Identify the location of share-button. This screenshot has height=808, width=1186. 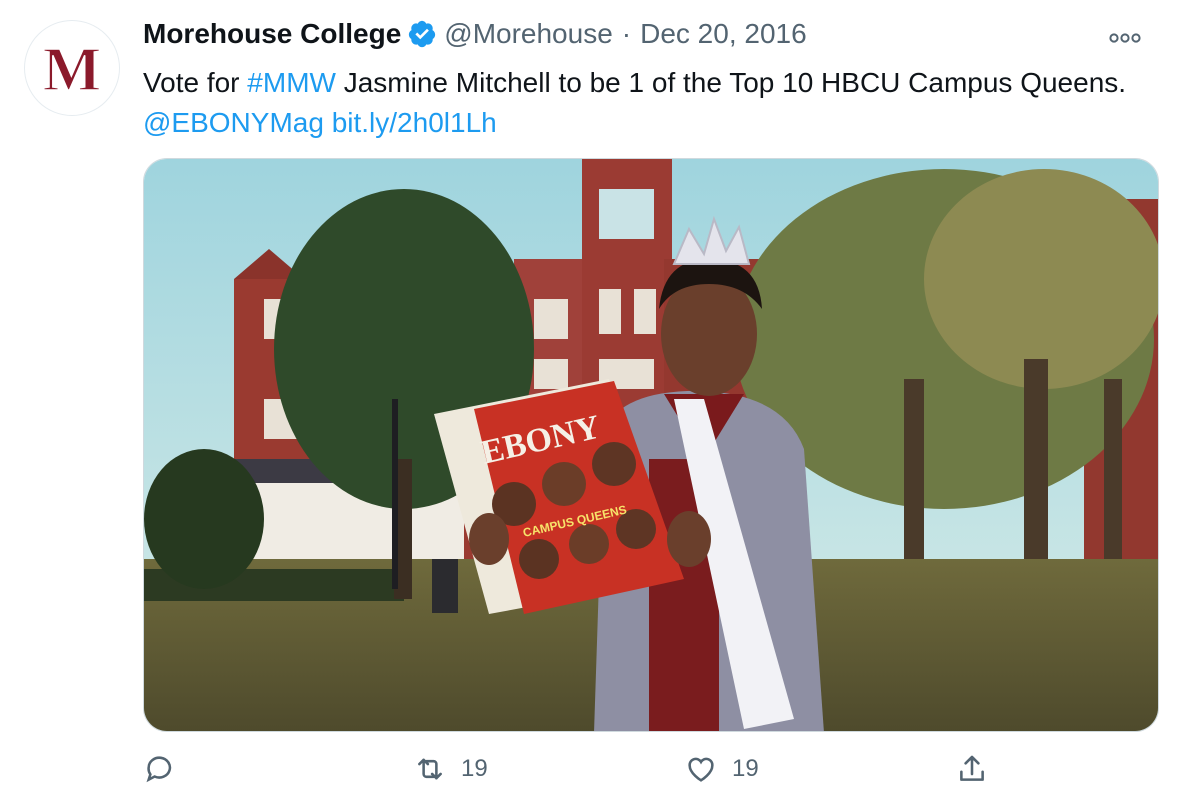
(972, 769).